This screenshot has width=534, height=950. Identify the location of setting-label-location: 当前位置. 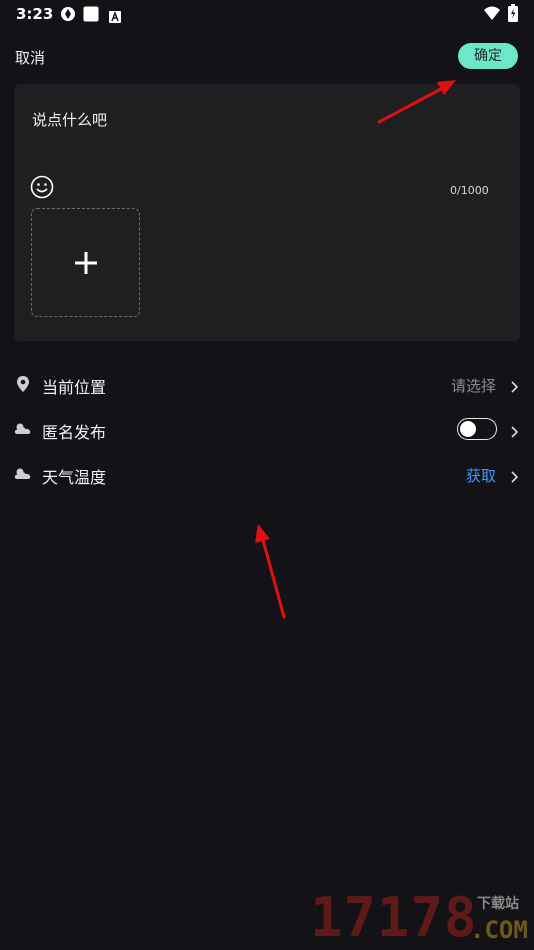
(74, 387).